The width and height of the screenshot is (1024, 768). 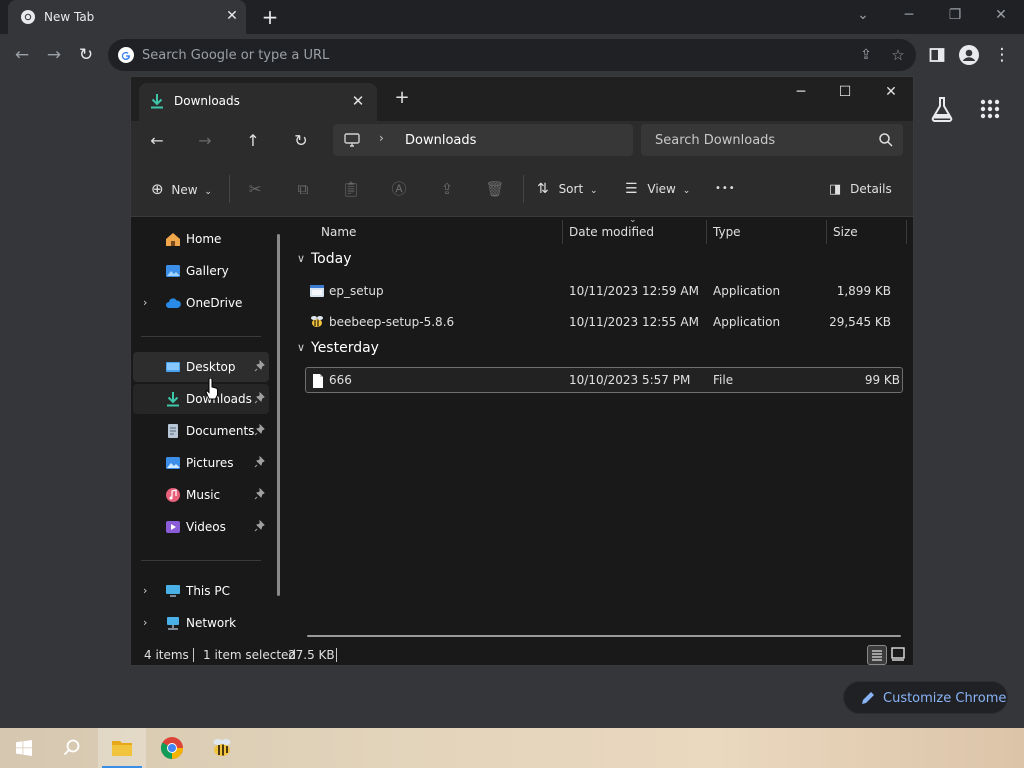 I want to click on chevron-down-icon: ∨, so click(x=301, y=347).